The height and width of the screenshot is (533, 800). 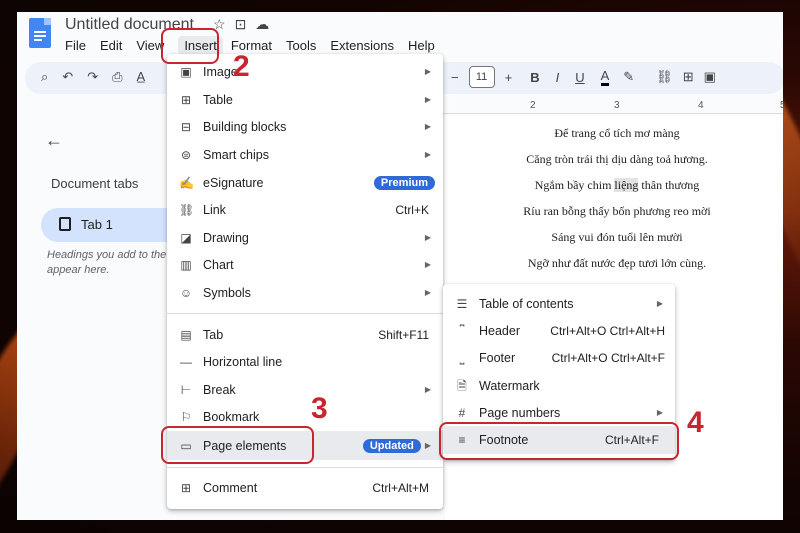 I want to click on font-size-increase-icon: +, so click(x=509, y=77).